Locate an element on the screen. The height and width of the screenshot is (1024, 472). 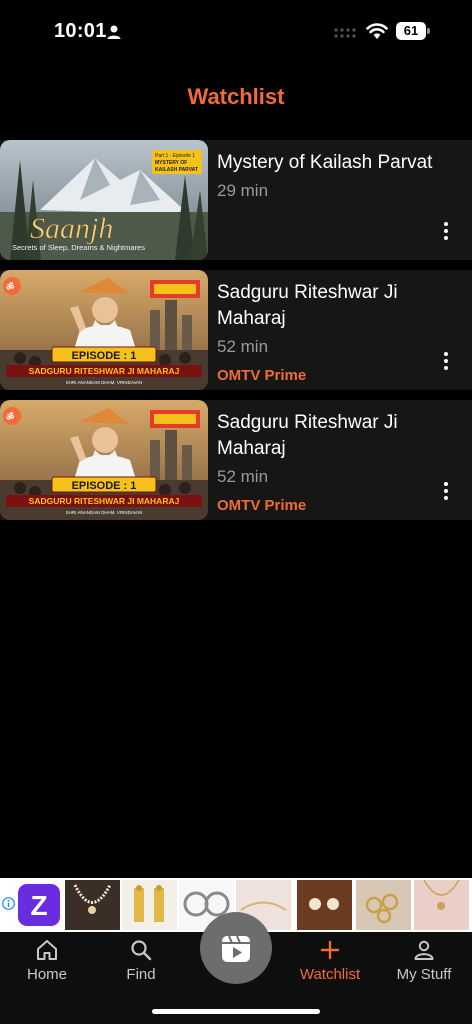
ad-product-pearl-necklace is located at coordinates (92, 905).